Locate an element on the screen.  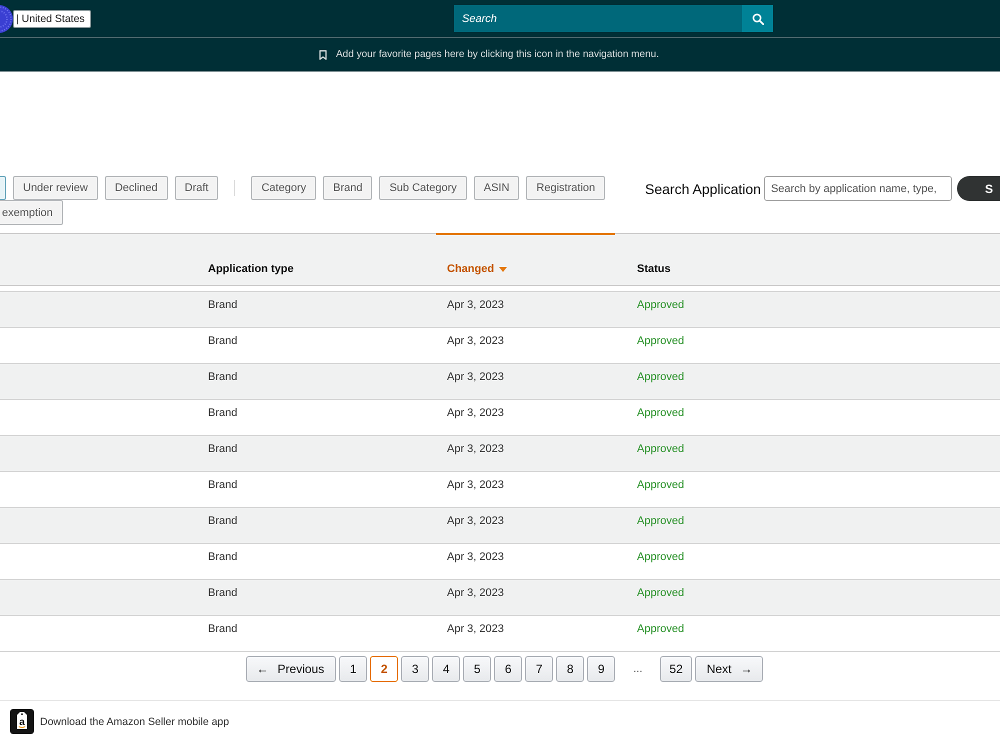
marketplace-label: | United States is located at coordinates (52, 19).